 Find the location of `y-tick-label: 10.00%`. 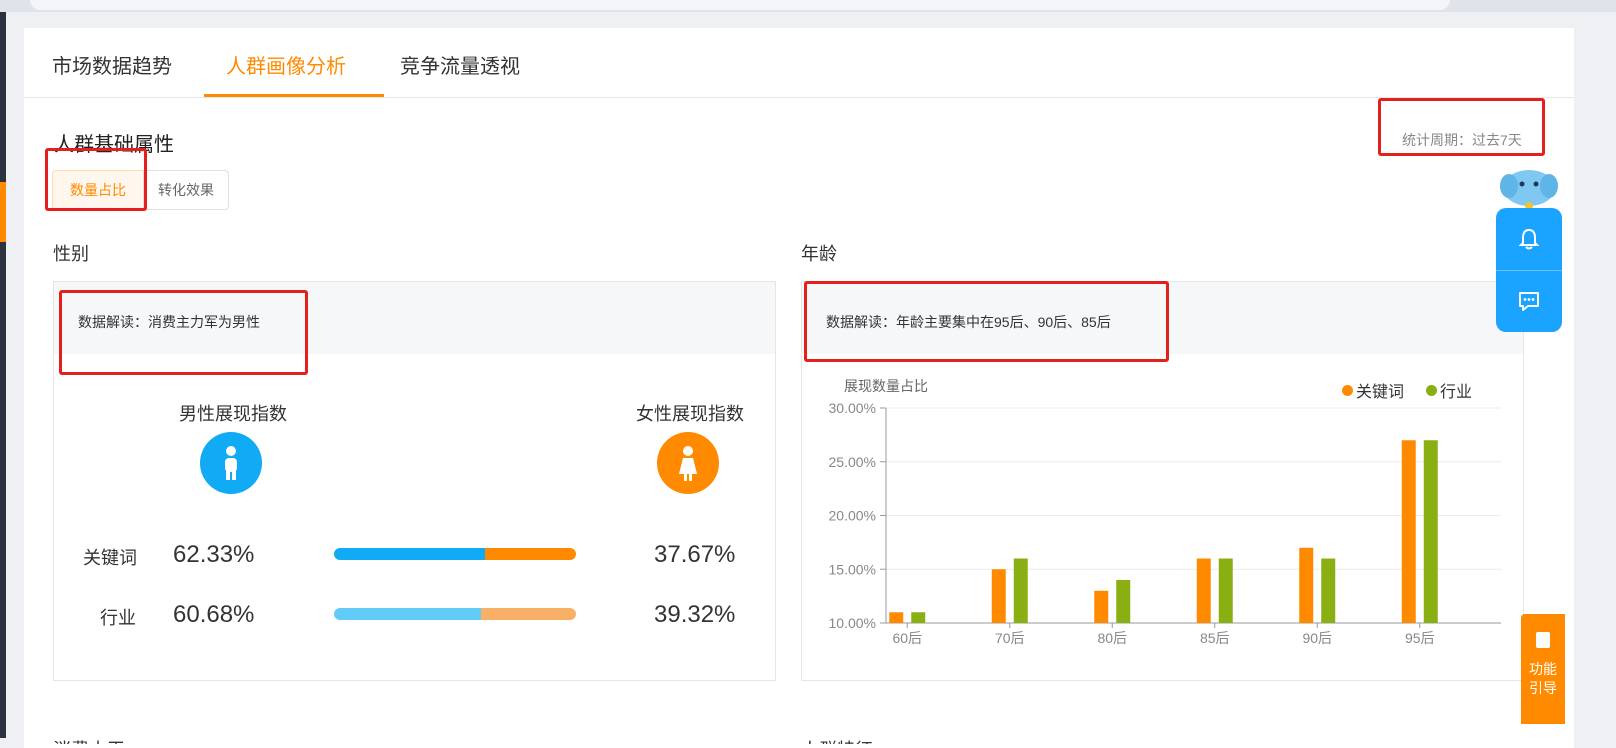

y-tick-label: 10.00% is located at coordinates (852, 623).